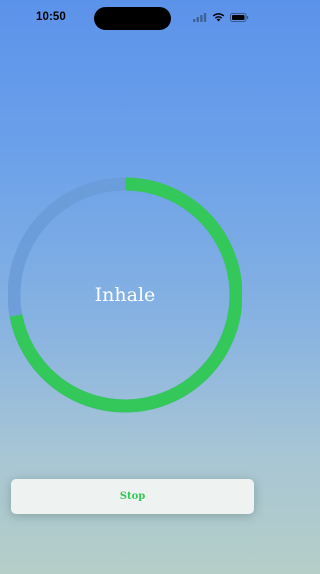  I want to click on stop-button: Stop, so click(132, 496).